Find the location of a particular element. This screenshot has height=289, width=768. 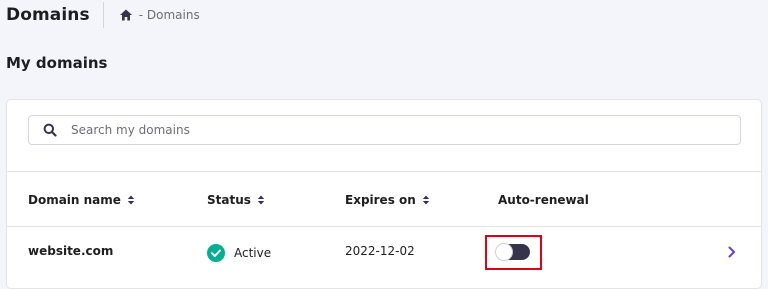

search-input is located at coordinates (405, 130).